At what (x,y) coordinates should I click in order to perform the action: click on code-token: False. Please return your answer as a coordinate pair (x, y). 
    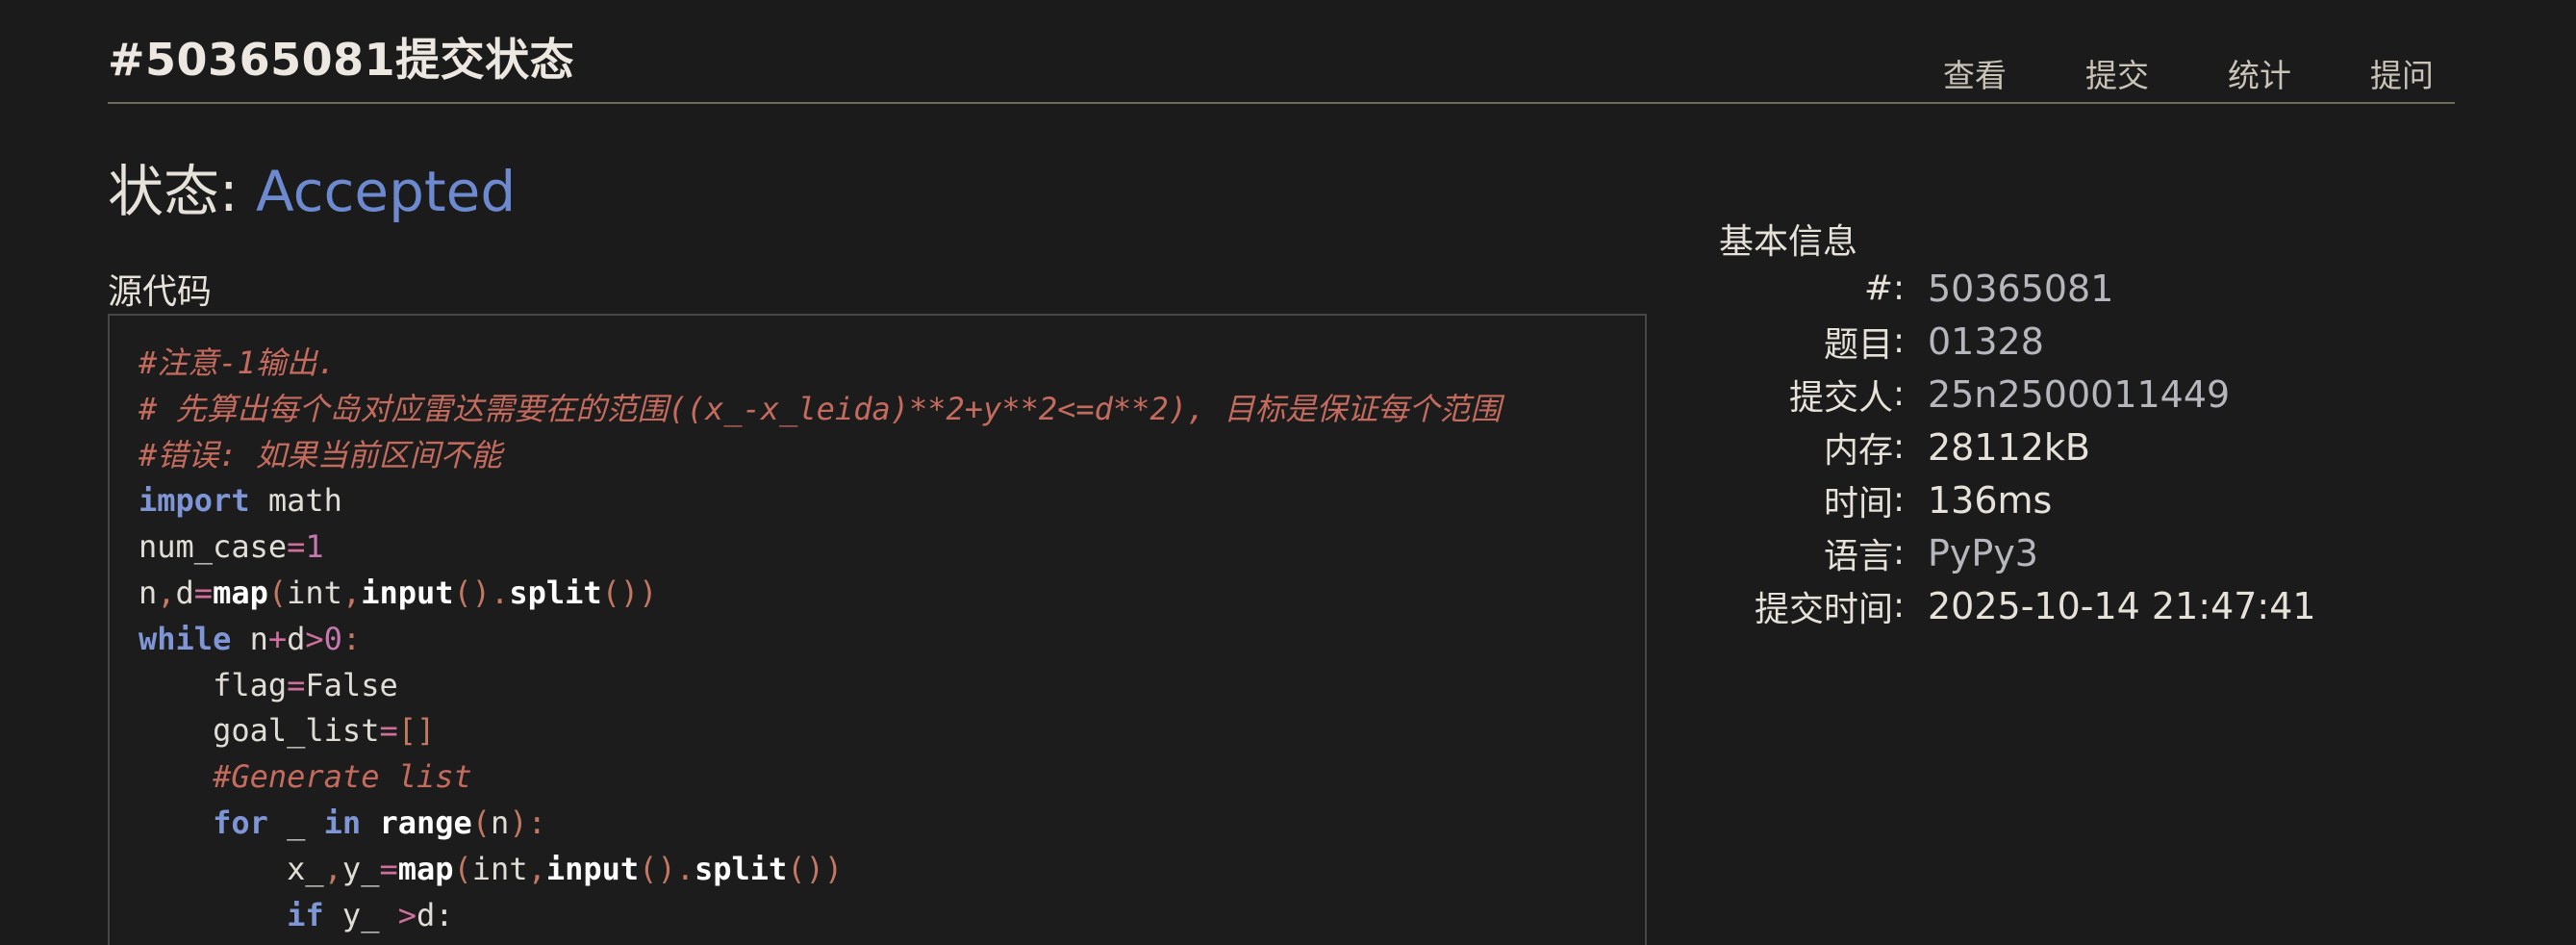
    Looking at the image, I should click on (351, 685).